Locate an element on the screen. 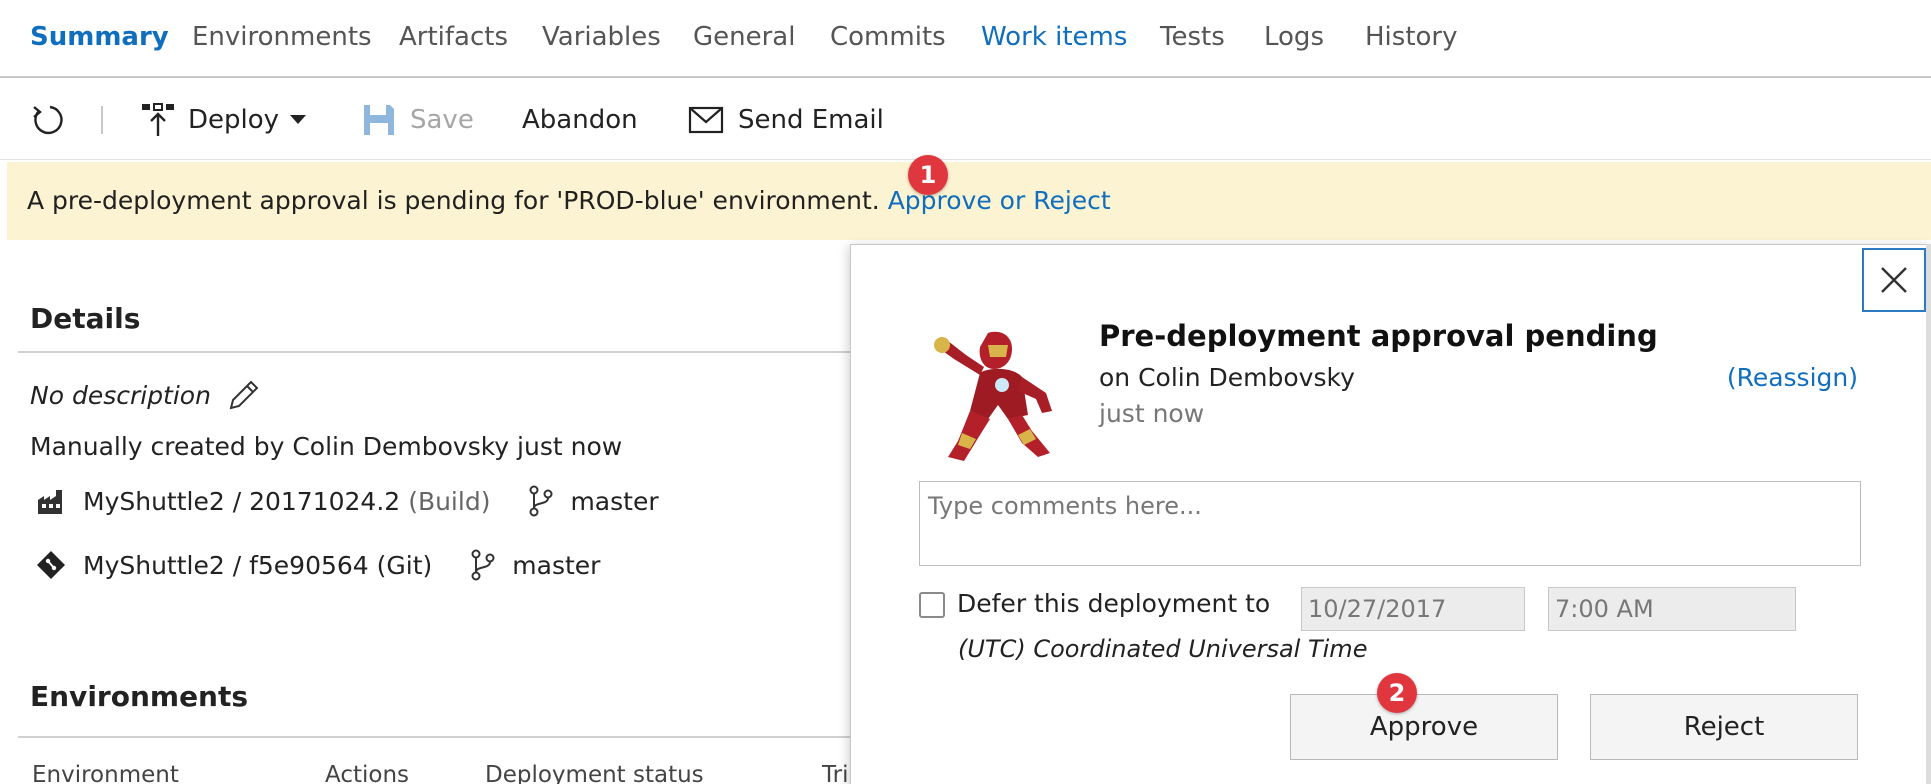  close-button is located at coordinates (1894, 280).